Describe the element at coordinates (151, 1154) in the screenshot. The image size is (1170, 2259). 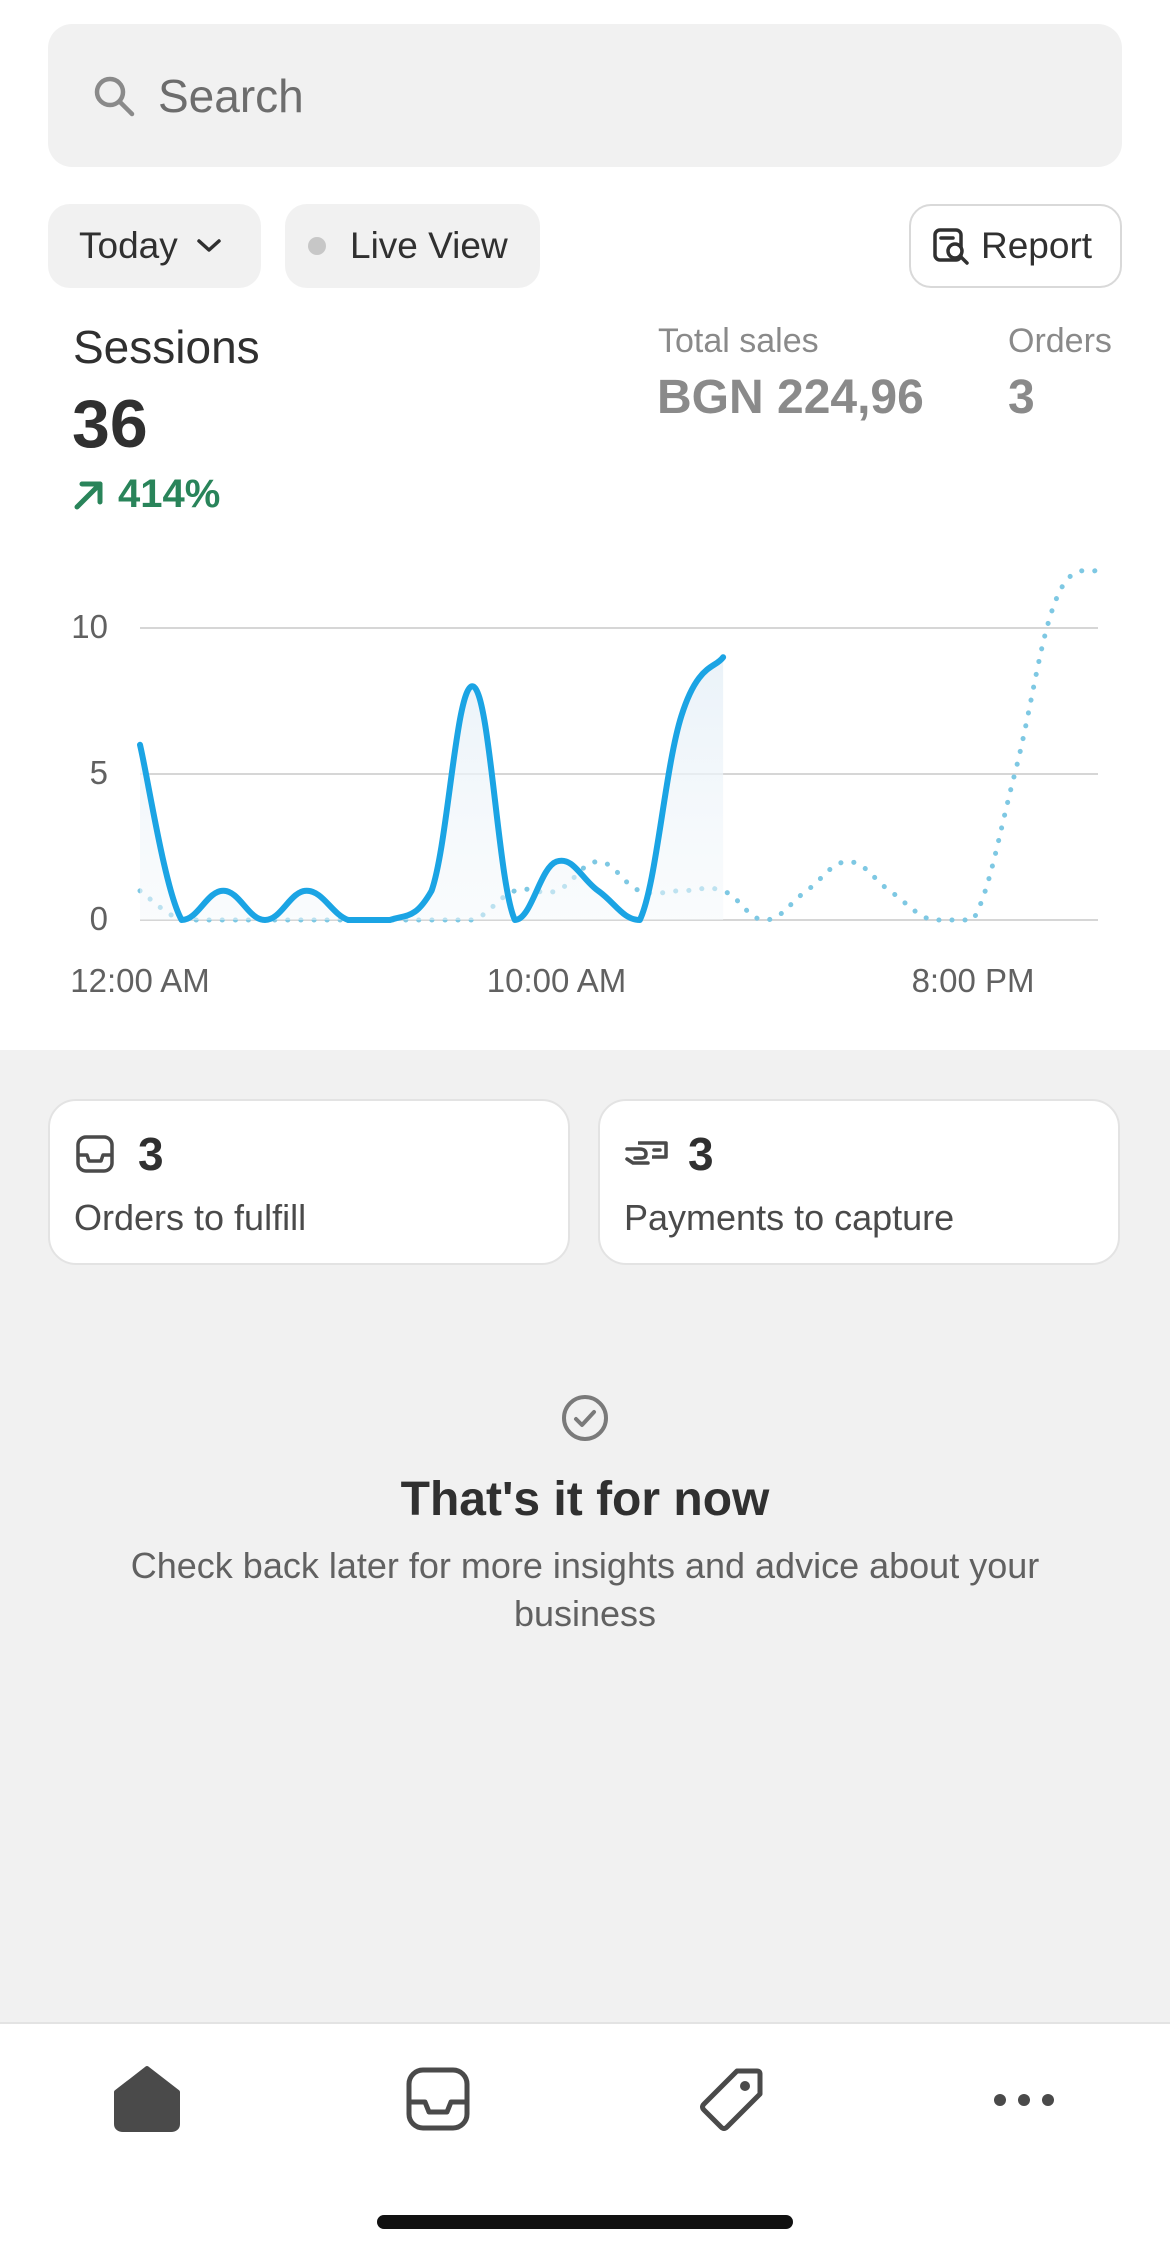
I see `orders-to-fulfill-count: 3` at that location.